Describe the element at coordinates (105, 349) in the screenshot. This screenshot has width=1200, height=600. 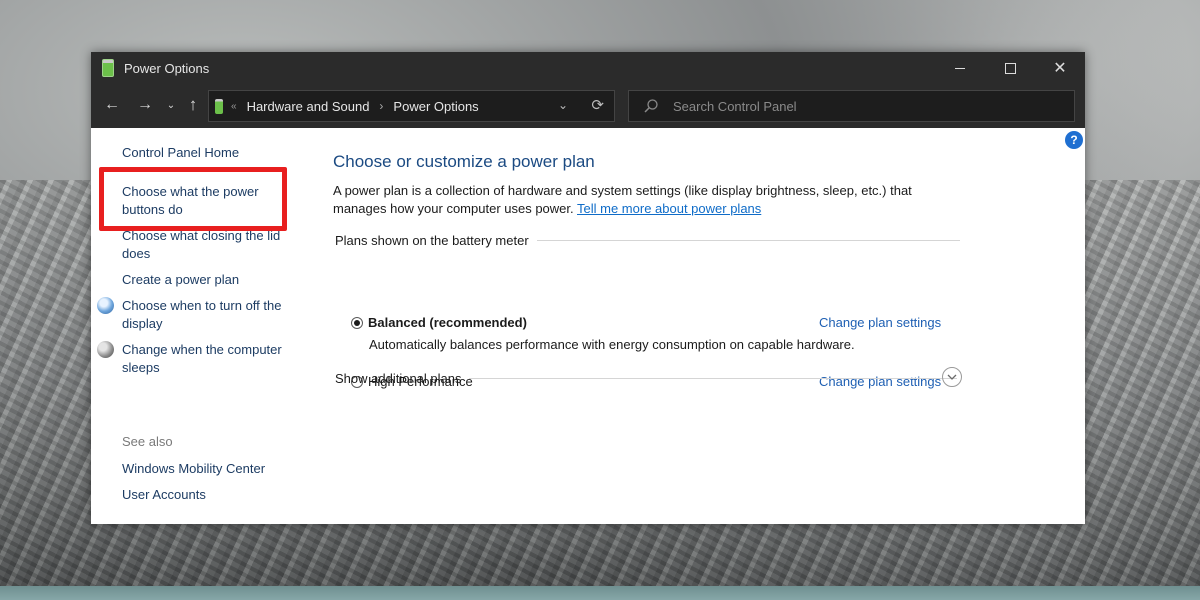
I see `moon-icon` at that location.